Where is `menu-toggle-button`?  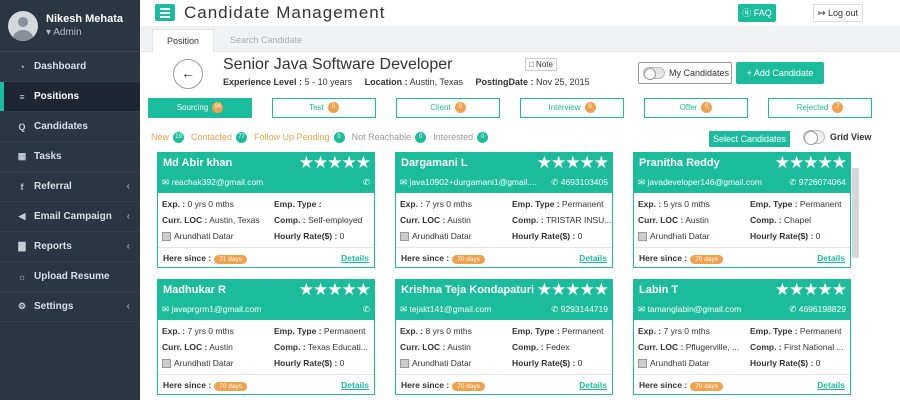 menu-toggle-button is located at coordinates (165, 12).